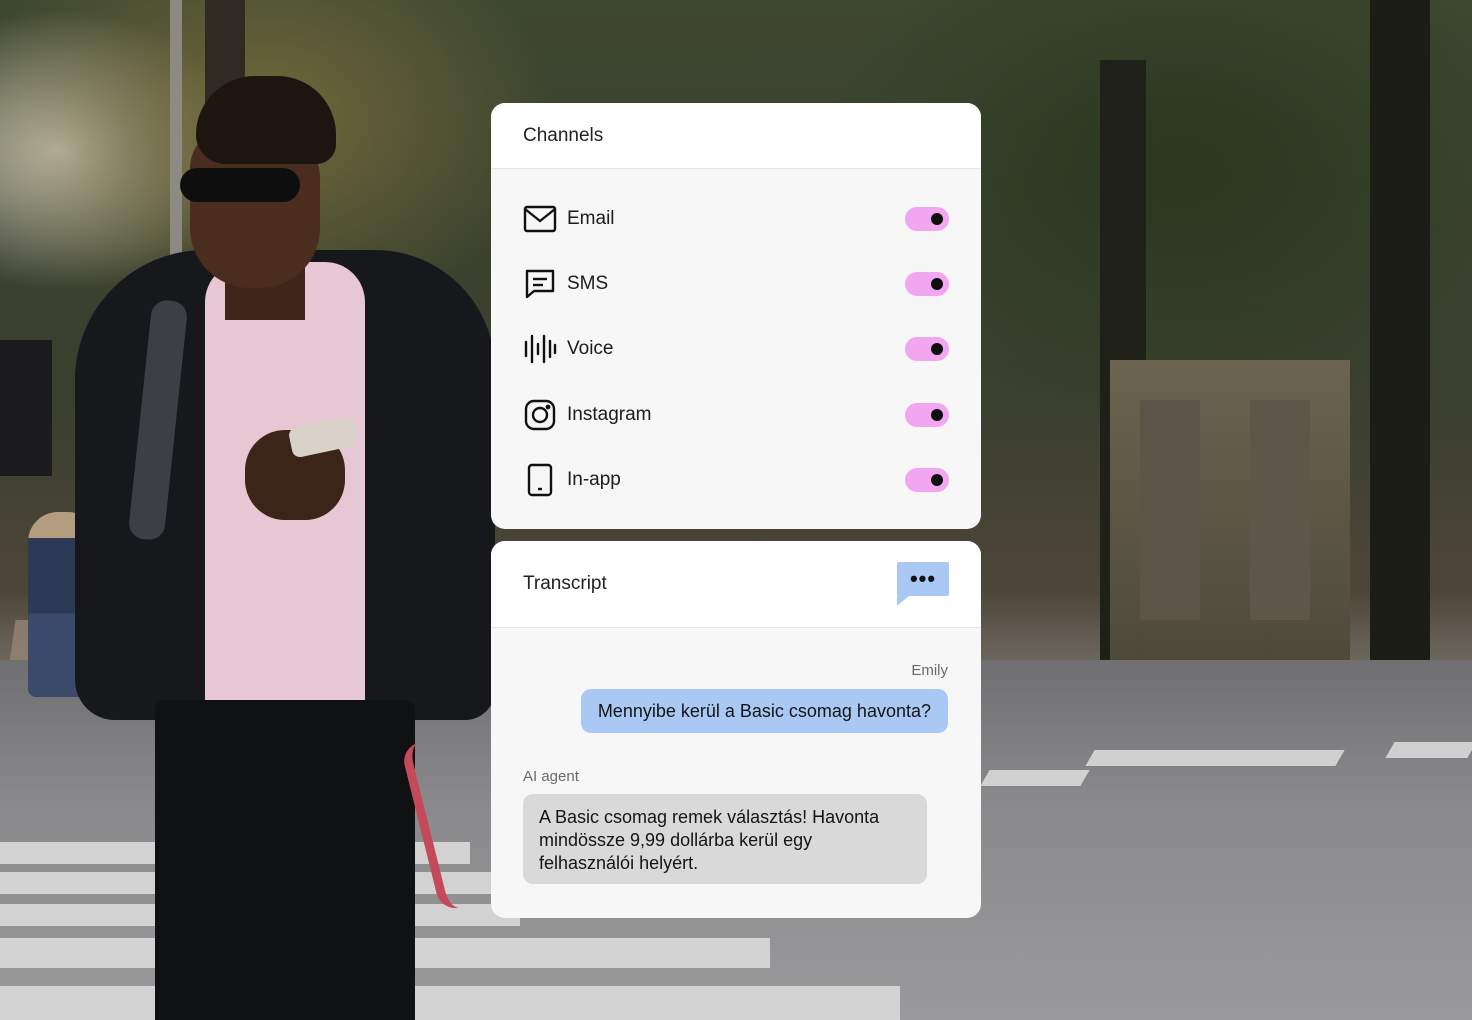 The image size is (1472, 1020). I want to click on channels-title: Channels, so click(563, 135).